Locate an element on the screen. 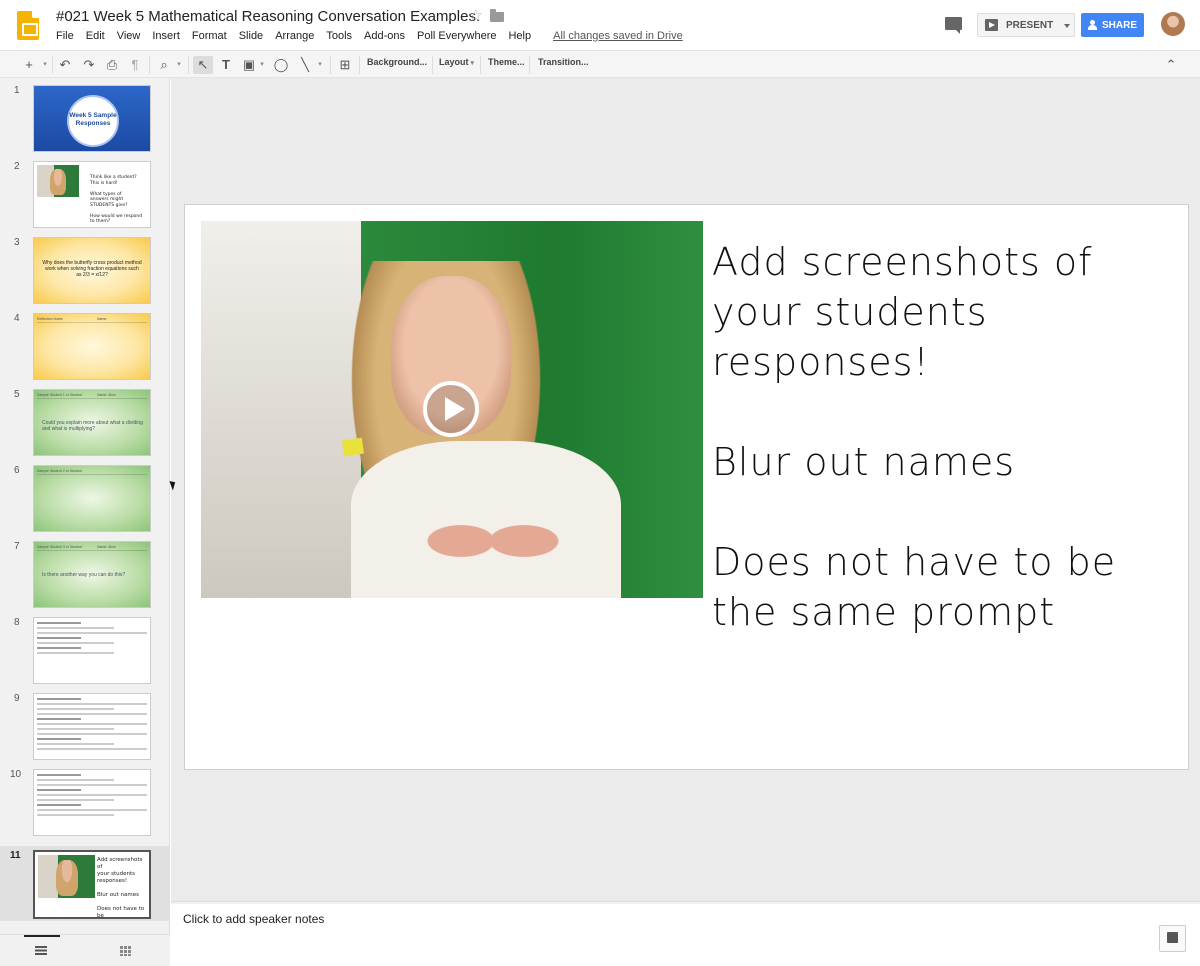 Image resolution: width=1200 pixels, height=966 pixels. slide-text-line: the same prompt is located at coordinates (884, 612).